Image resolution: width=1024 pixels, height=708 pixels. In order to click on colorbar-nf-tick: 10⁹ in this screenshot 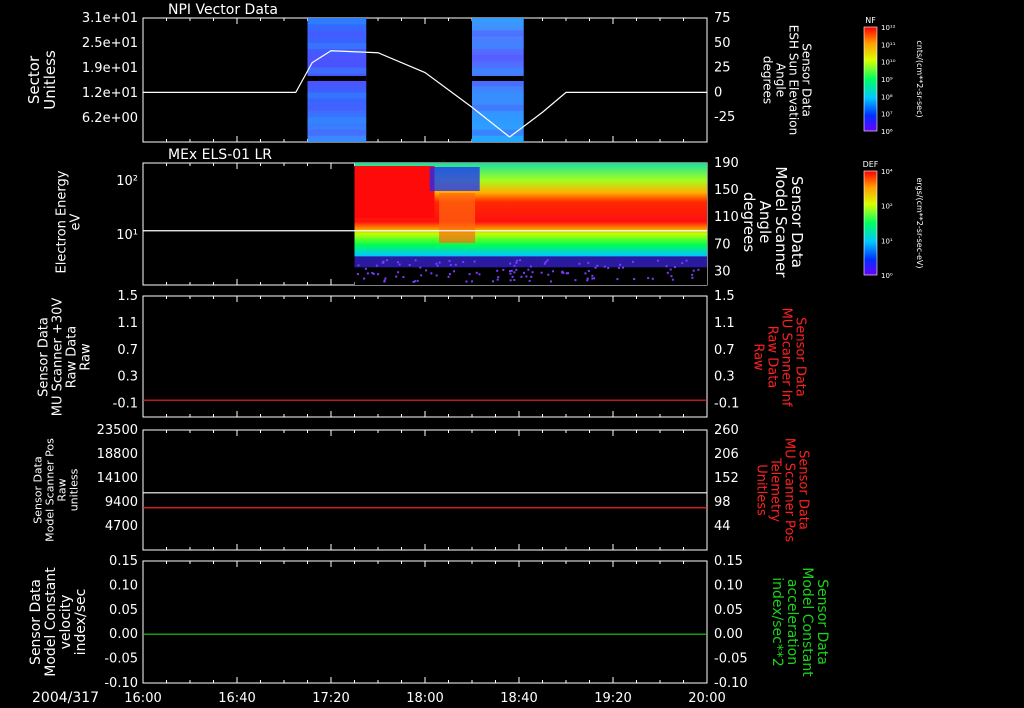, I will do `click(887, 80)`.